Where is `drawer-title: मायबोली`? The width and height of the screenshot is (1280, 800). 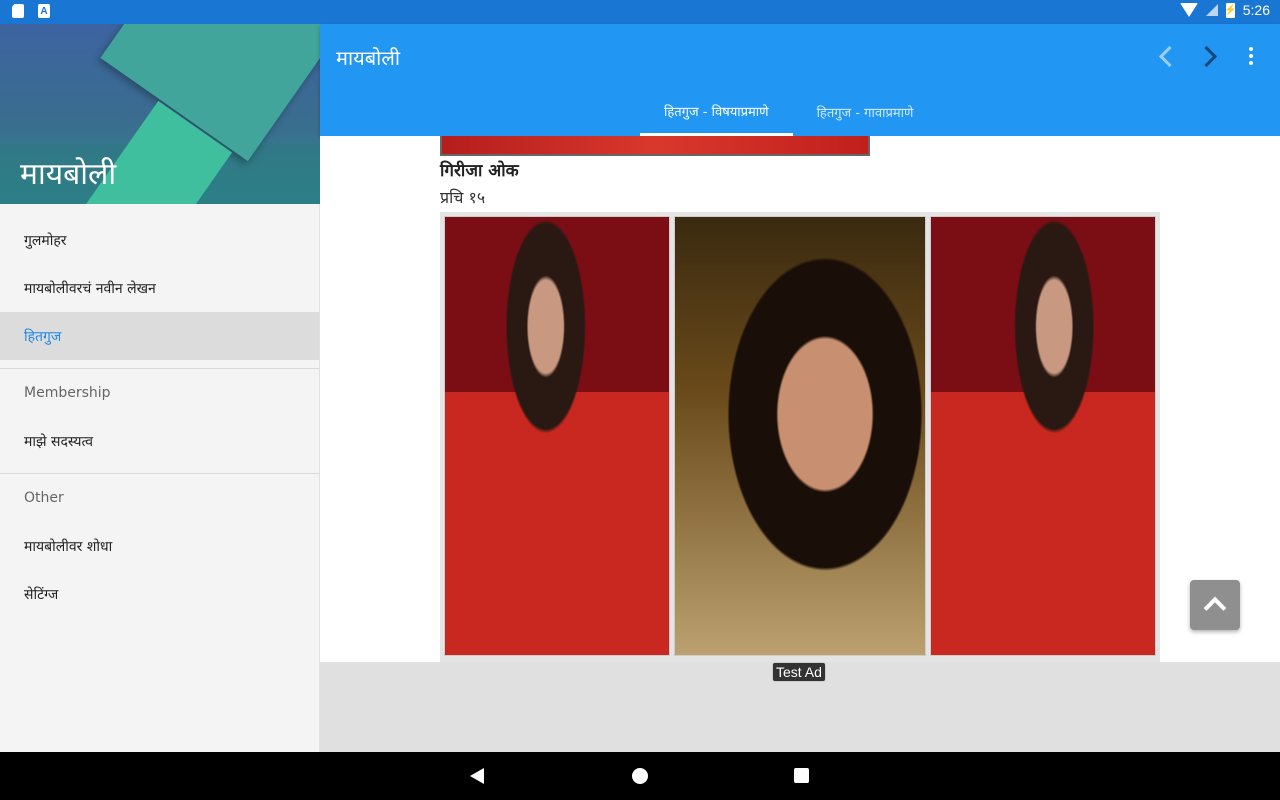 drawer-title: मायबोली is located at coordinates (68, 174).